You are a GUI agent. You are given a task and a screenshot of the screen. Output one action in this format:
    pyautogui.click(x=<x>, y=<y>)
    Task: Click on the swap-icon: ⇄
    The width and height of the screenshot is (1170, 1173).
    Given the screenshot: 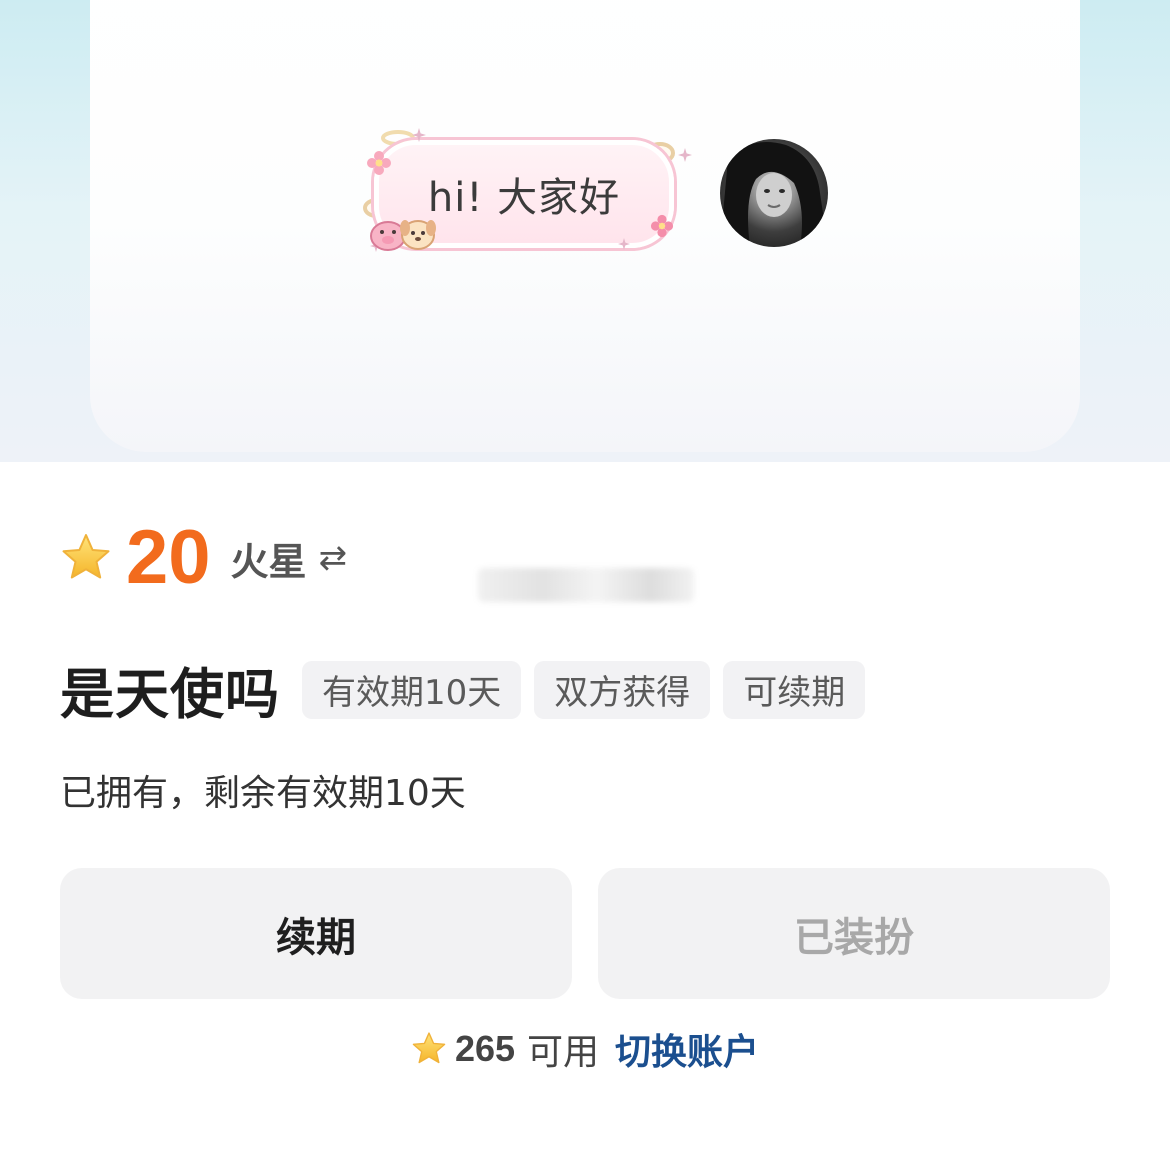 What is the action you would take?
    pyautogui.click(x=333, y=558)
    